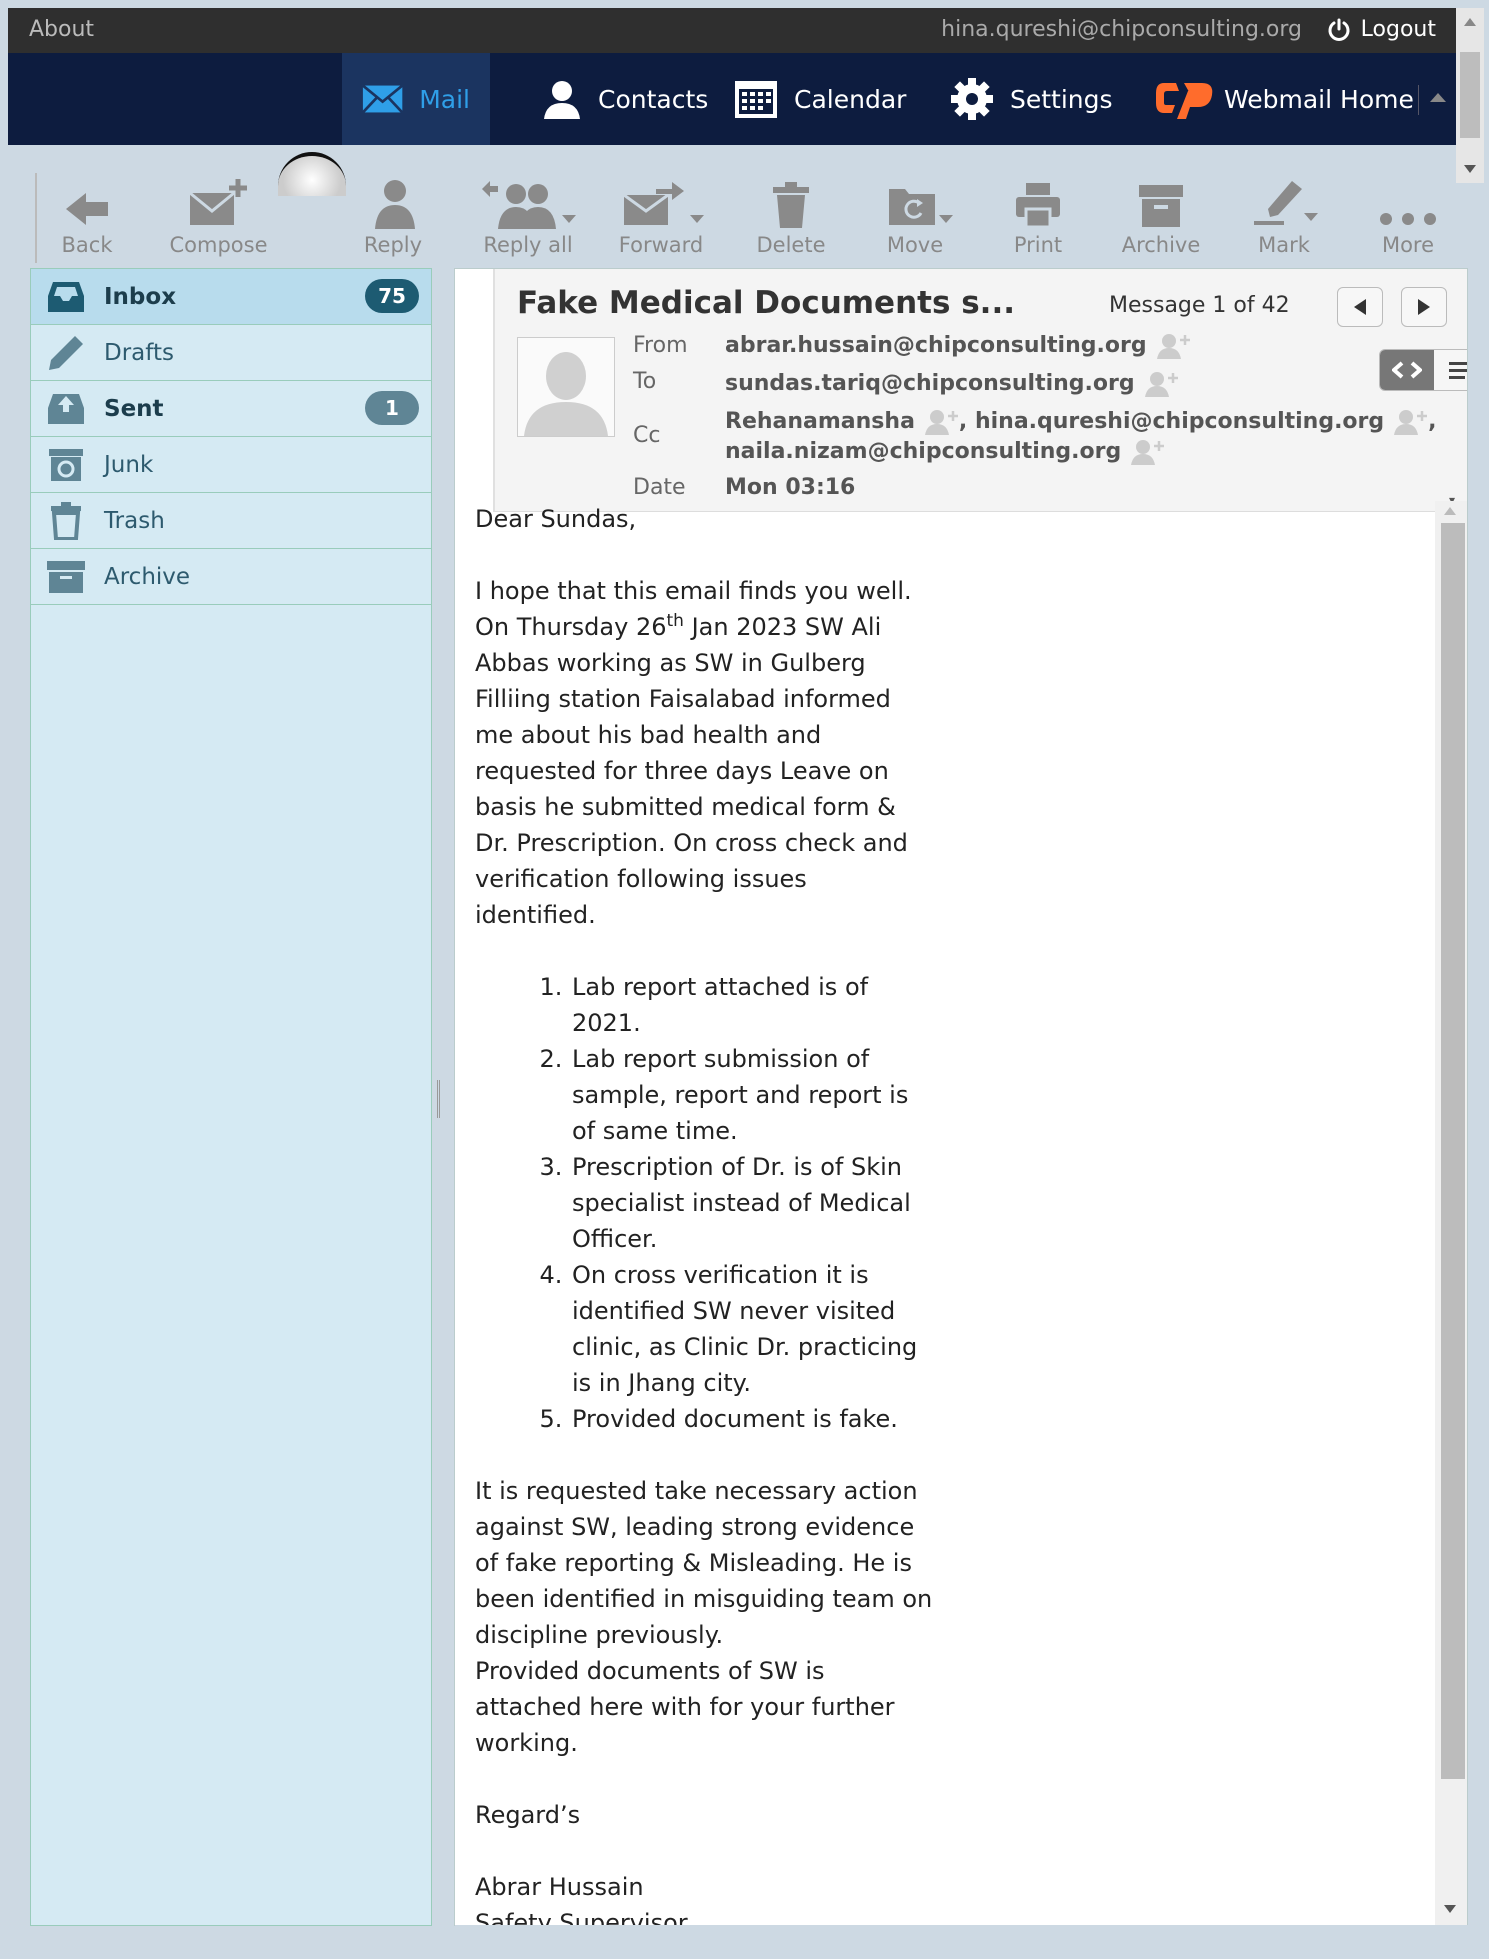 The image size is (1489, 1959). I want to click on nav-contacts-label: Contacts, so click(653, 99).